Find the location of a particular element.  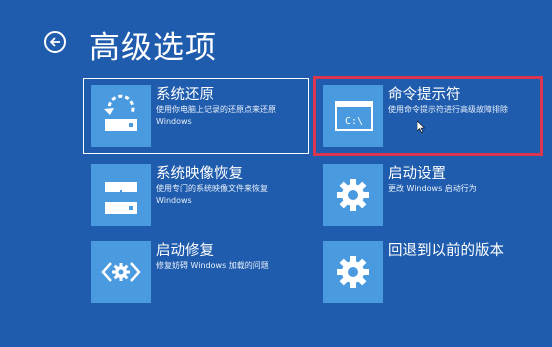

page-title: 高级选项 is located at coordinates (153, 48).